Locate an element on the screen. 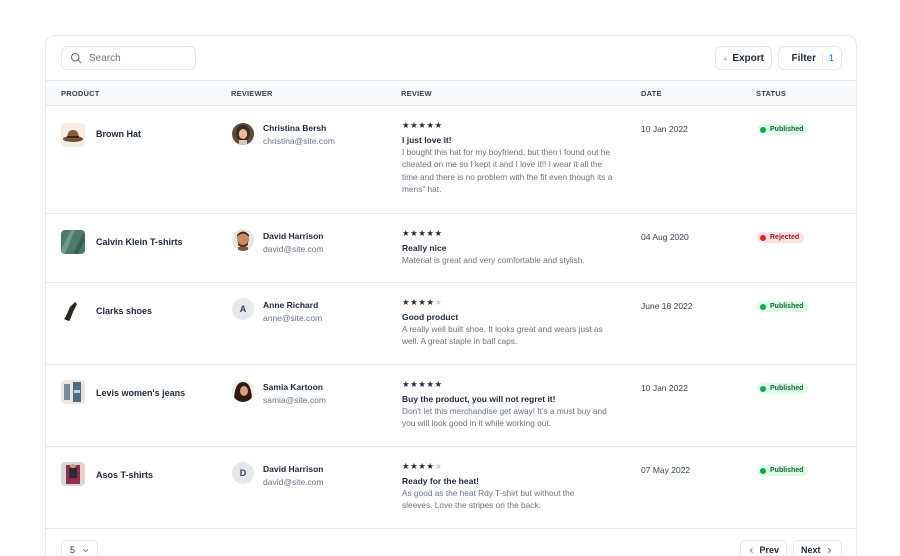  search-icon is located at coordinates (76, 58).